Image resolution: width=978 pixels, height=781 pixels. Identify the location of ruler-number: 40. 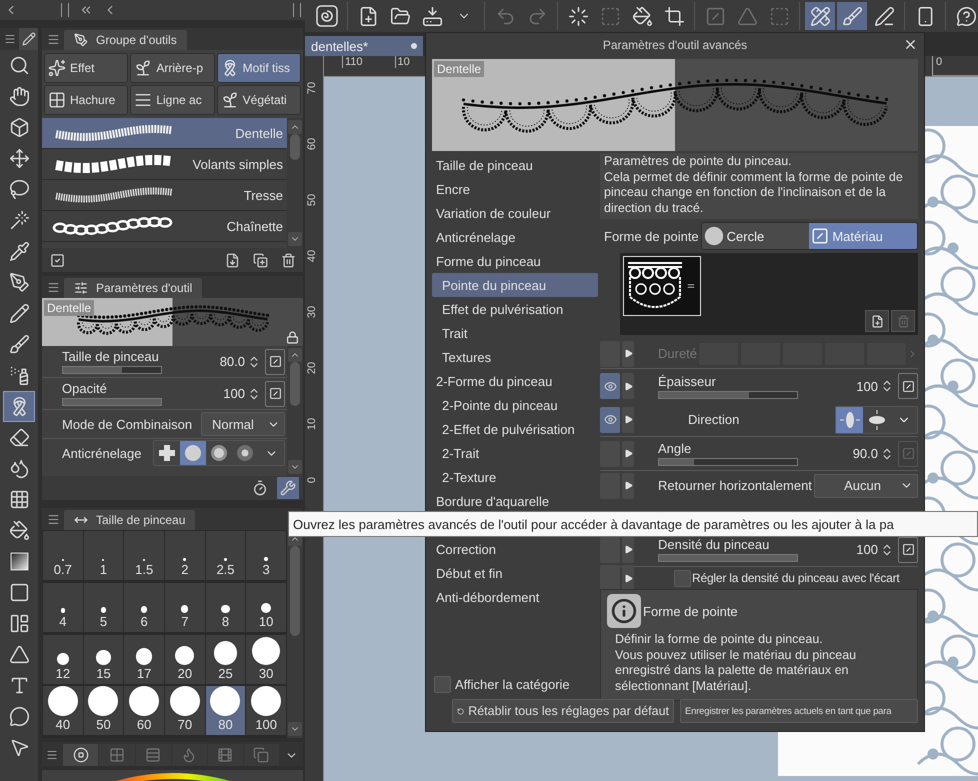
(312, 256).